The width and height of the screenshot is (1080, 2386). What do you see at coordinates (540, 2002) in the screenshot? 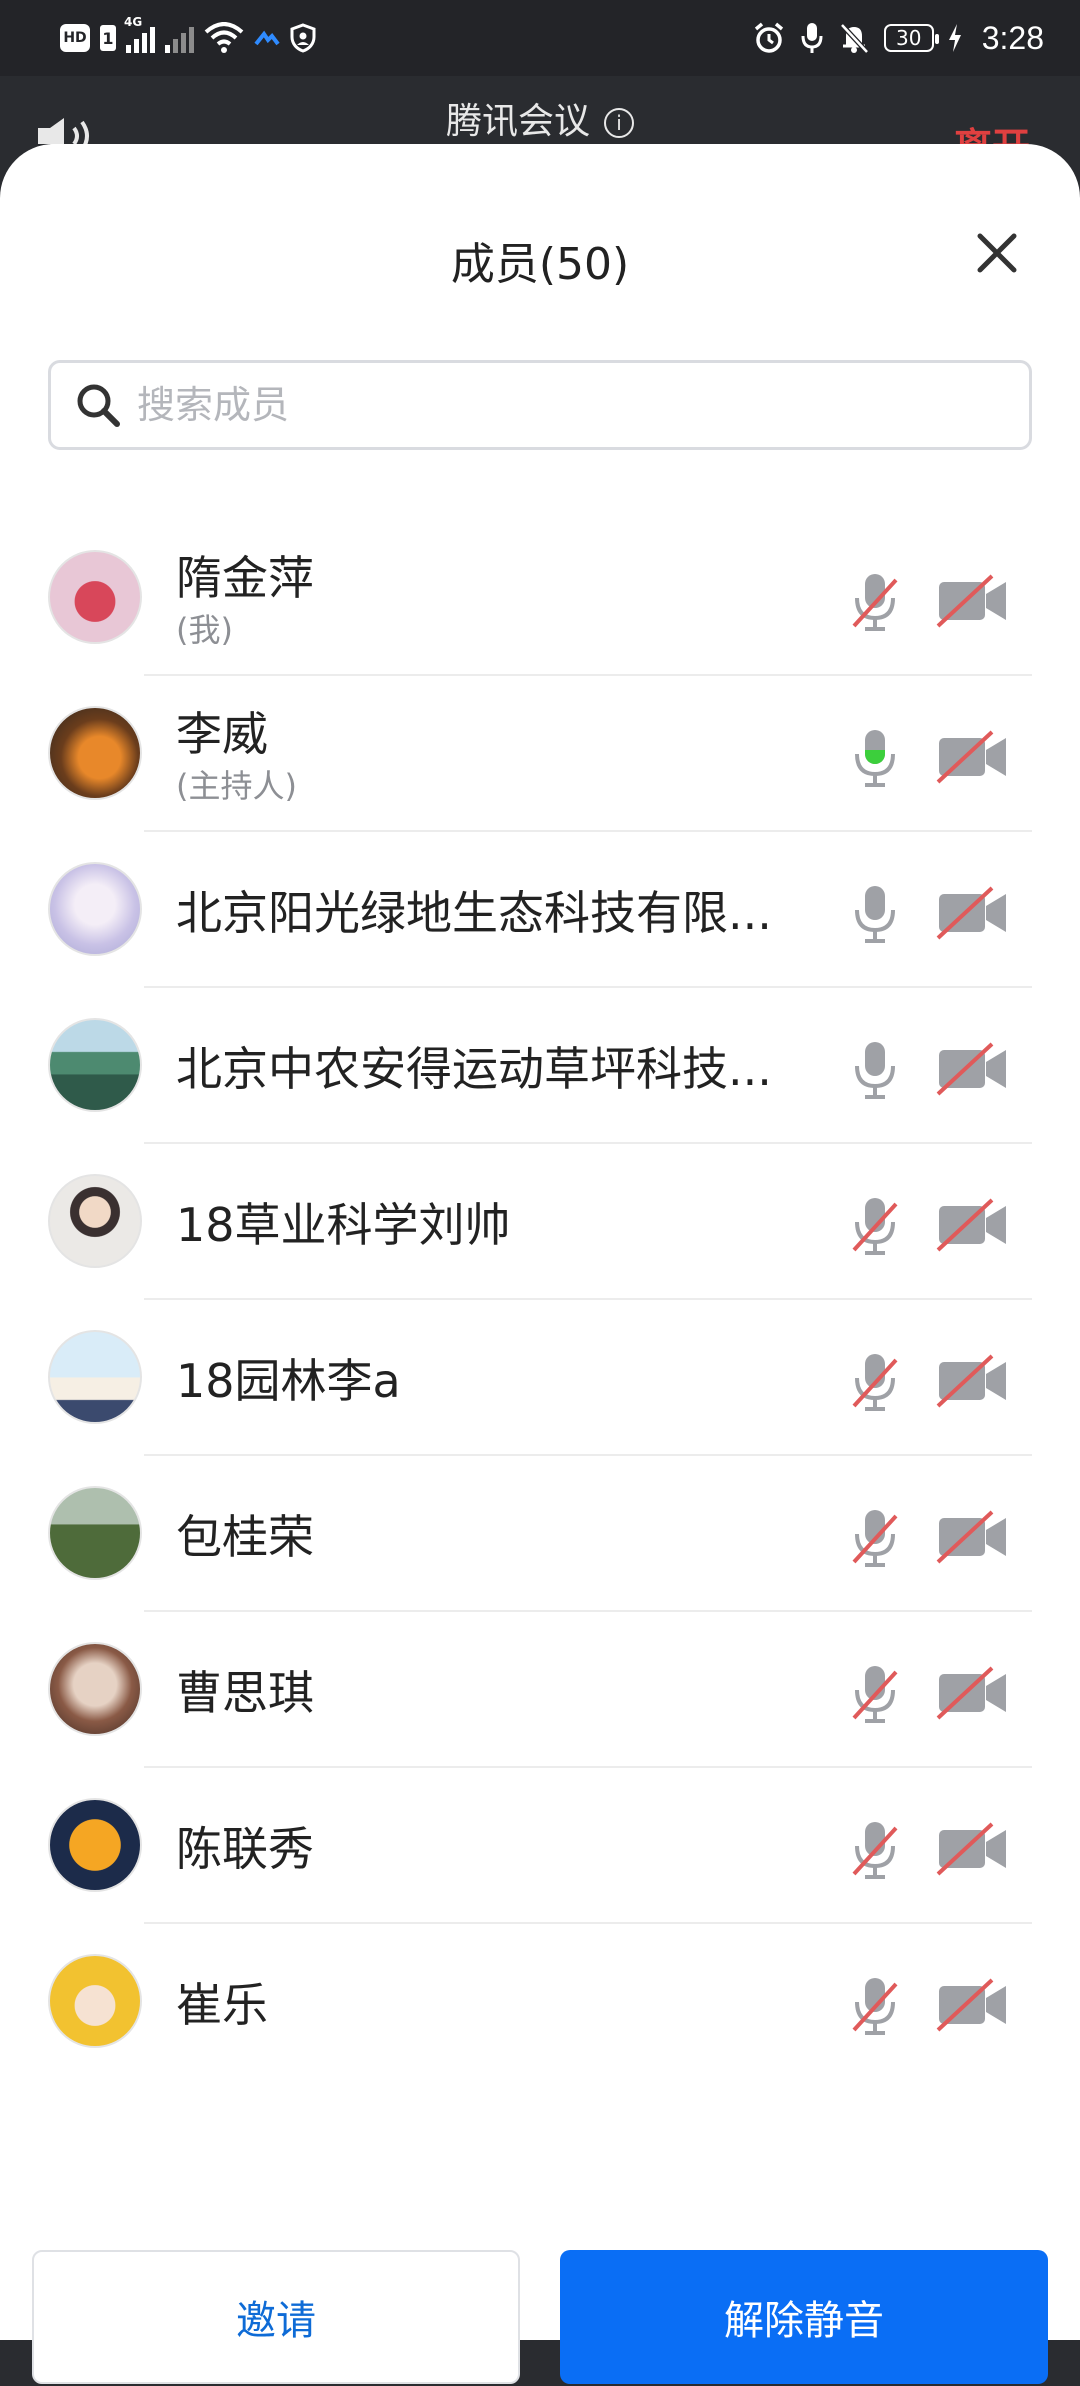
I see `member-row: 崔乐` at bounding box center [540, 2002].